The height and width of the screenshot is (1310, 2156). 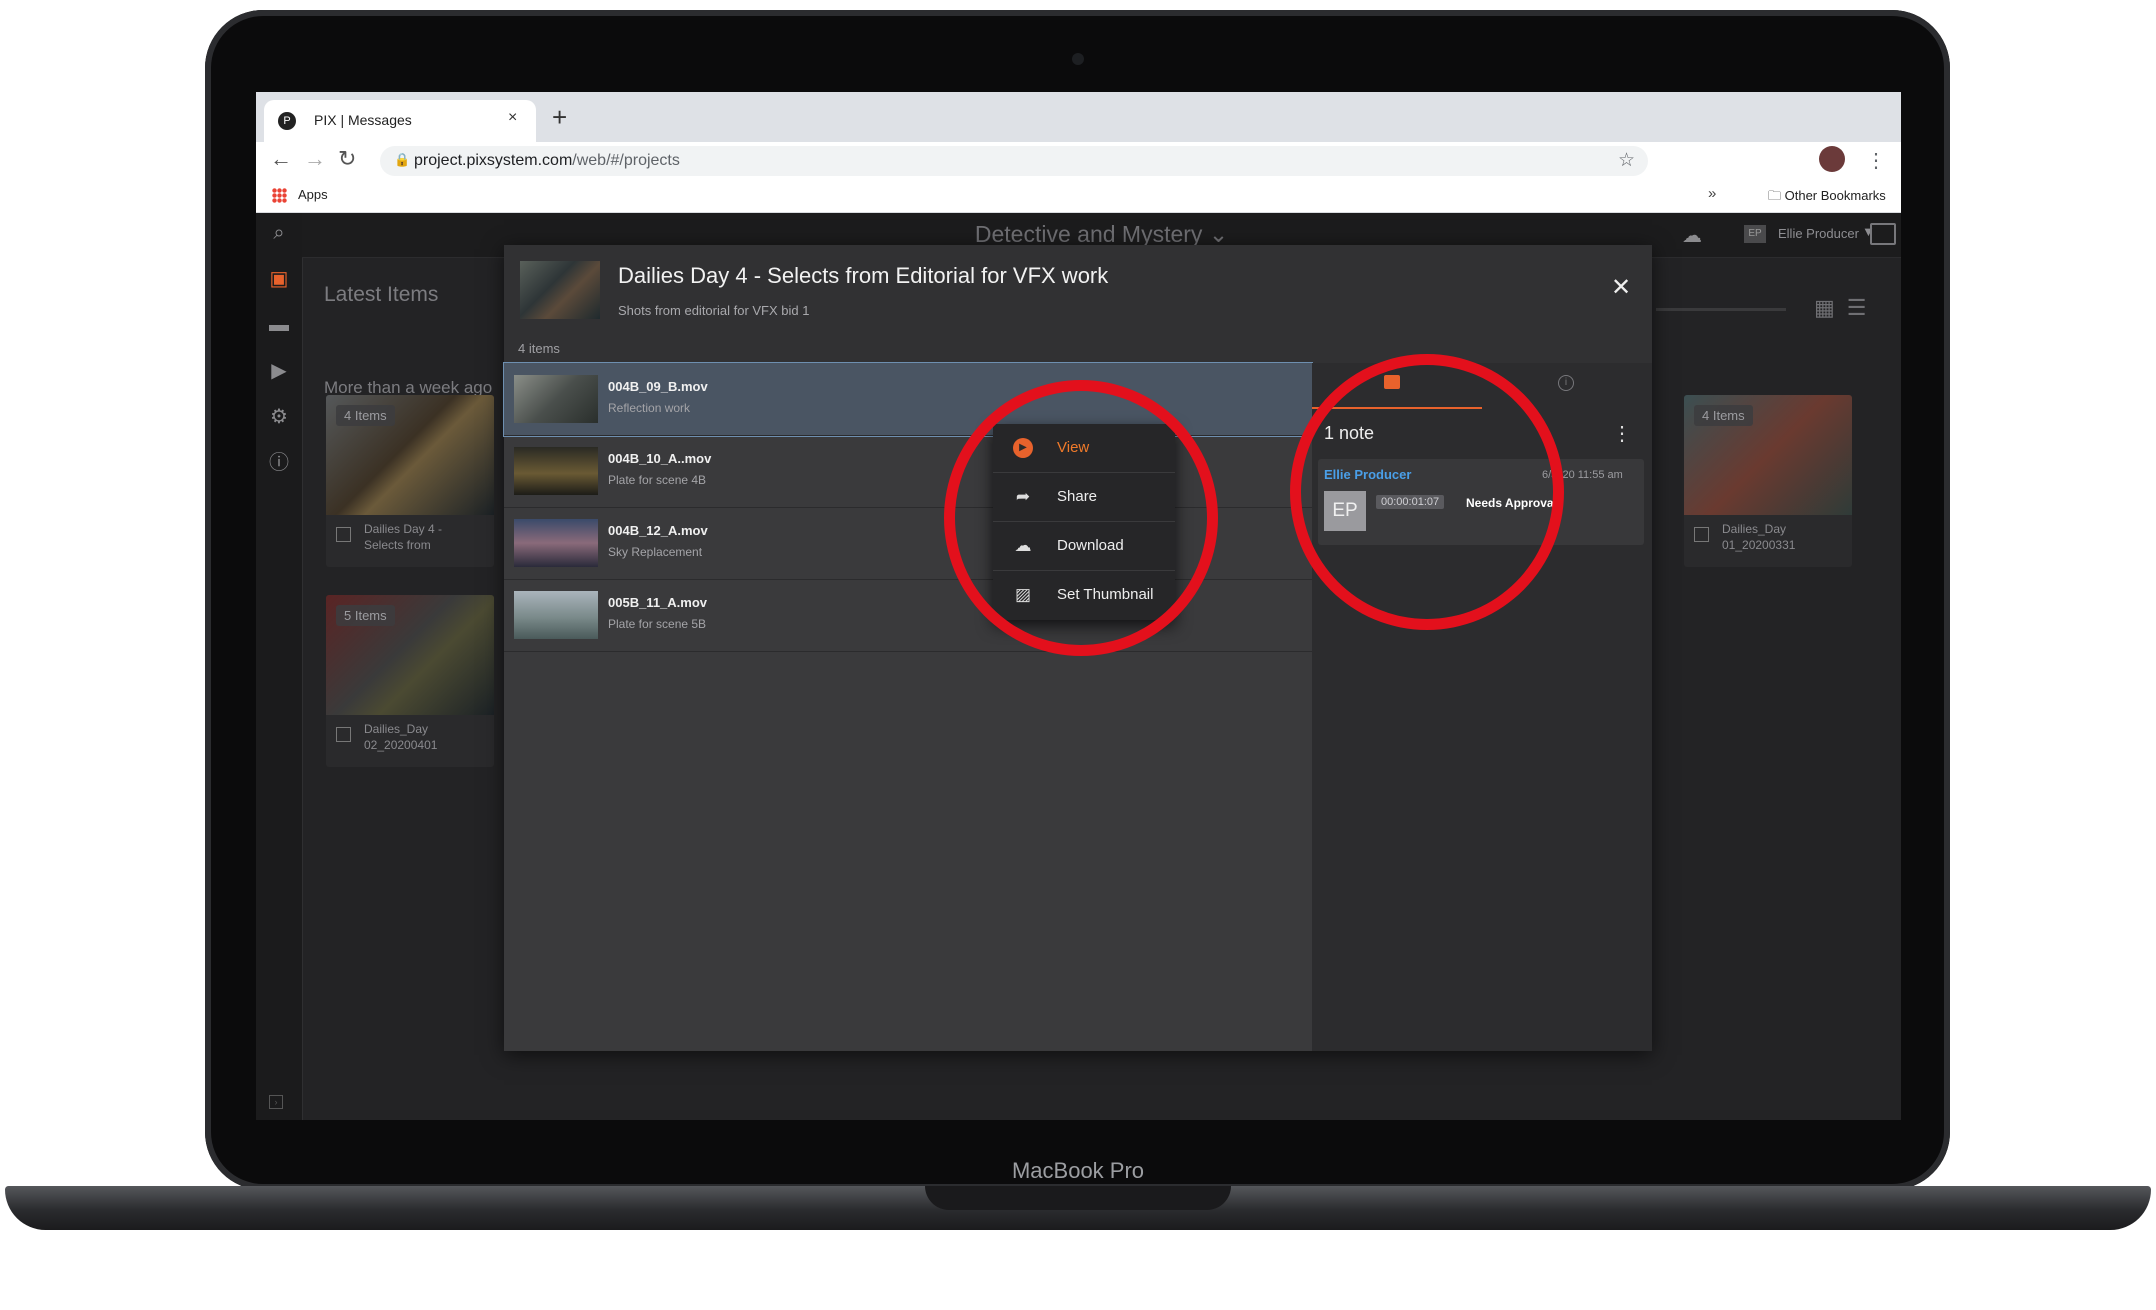 What do you see at coordinates (658, 530) in the screenshot?
I see `item-name: 004B_12_A.mov` at bounding box center [658, 530].